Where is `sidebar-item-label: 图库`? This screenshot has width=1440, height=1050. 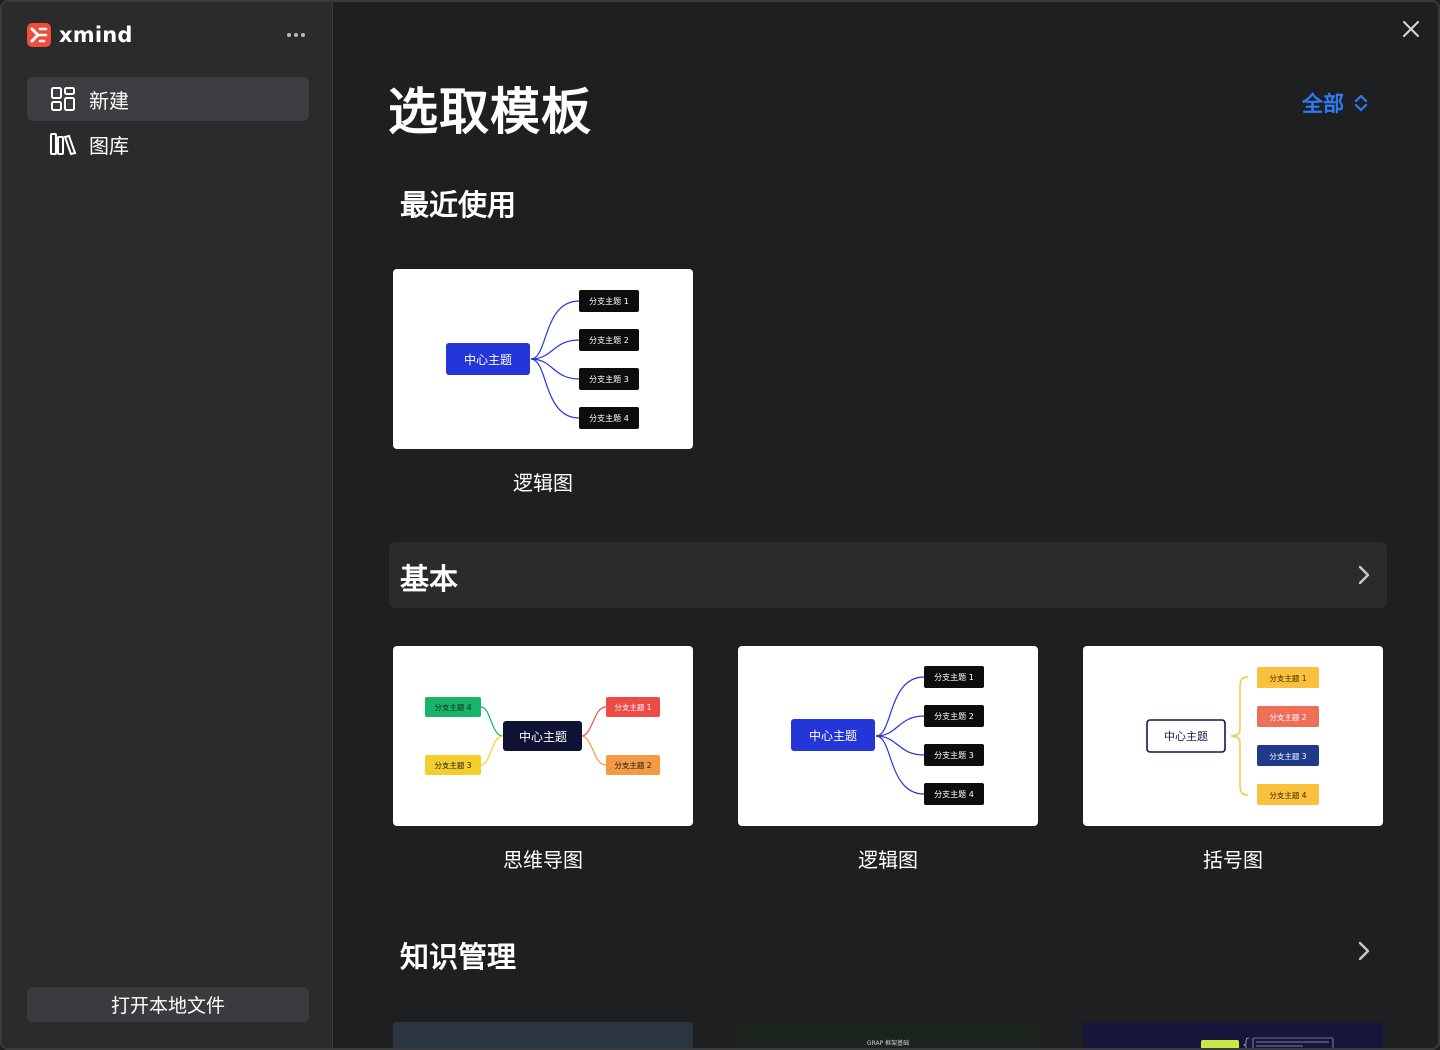
sidebar-item-label: 图库 is located at coordinates (109, 145).